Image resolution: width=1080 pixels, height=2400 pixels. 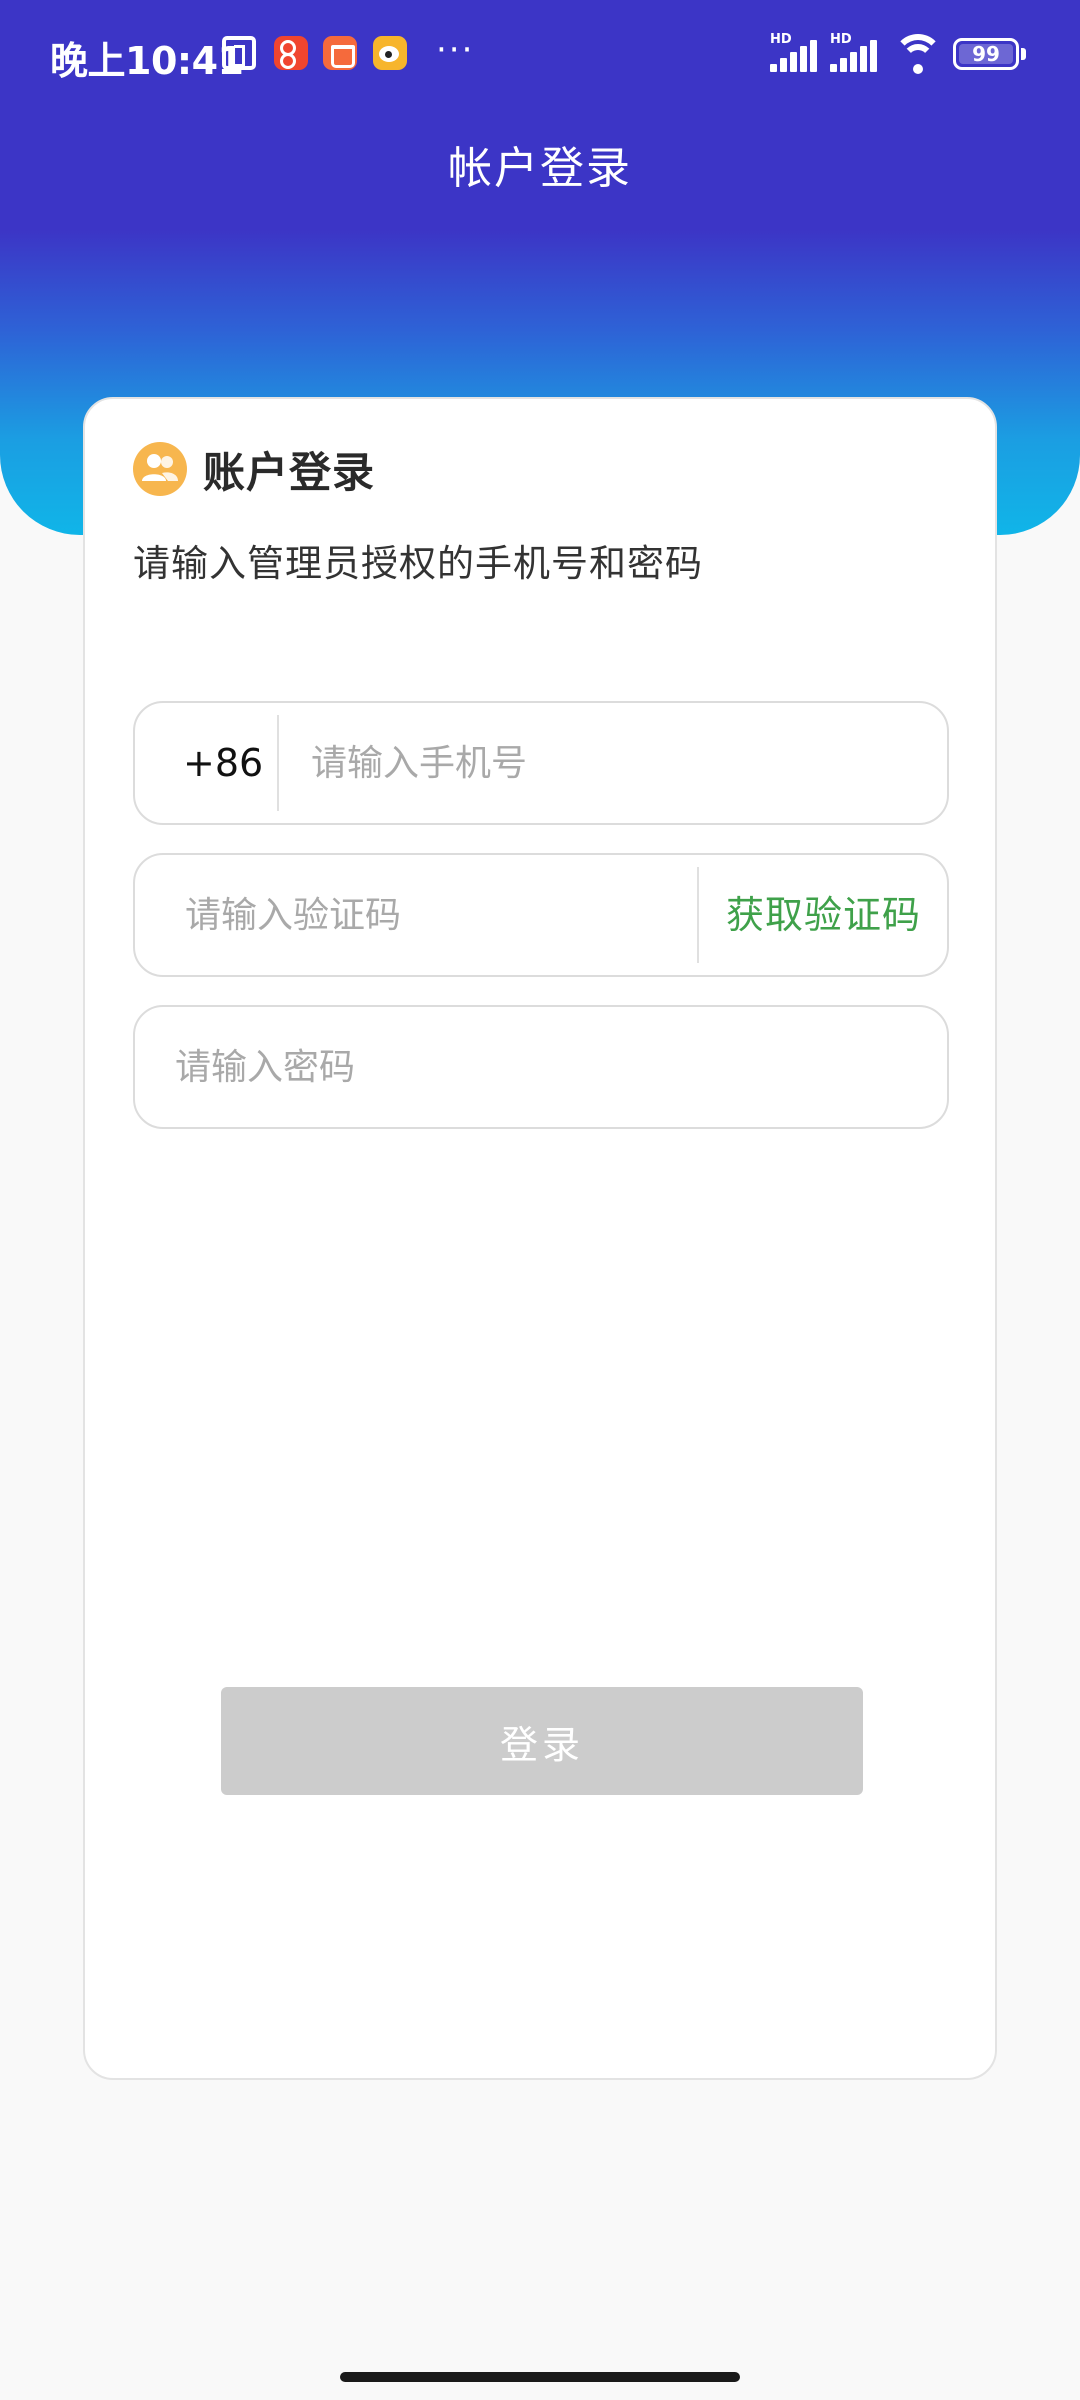 I want to click on battery-icon: 99, so click(x=986, y=54).